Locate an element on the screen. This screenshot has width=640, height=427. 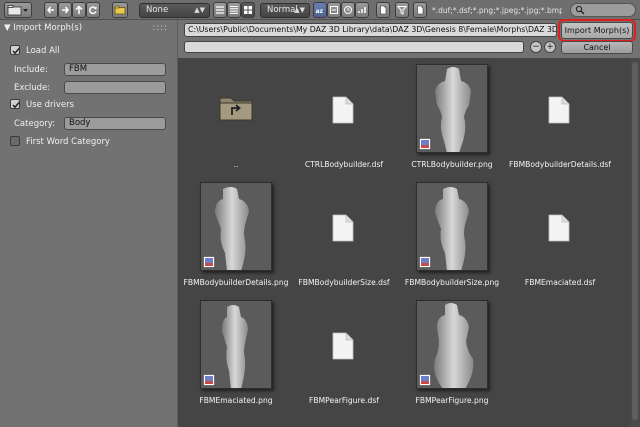
file-tile: FBMEmaciated.dsf is located at coordinates (560, 235).